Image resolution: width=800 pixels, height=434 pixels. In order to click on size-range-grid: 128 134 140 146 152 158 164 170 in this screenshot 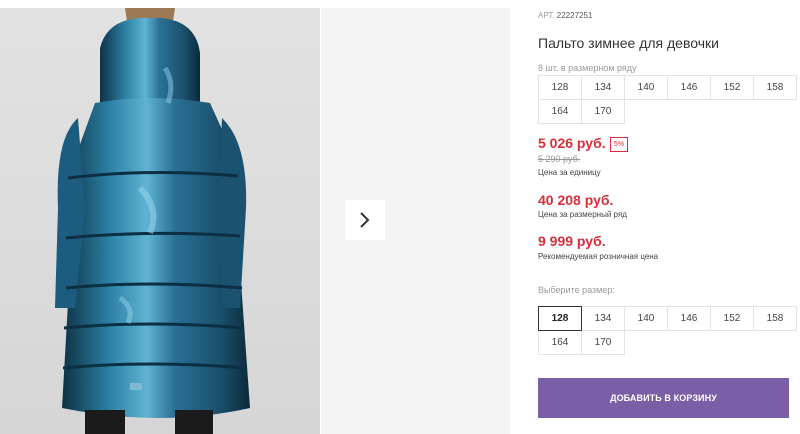, I will do `click(667, 99)`.